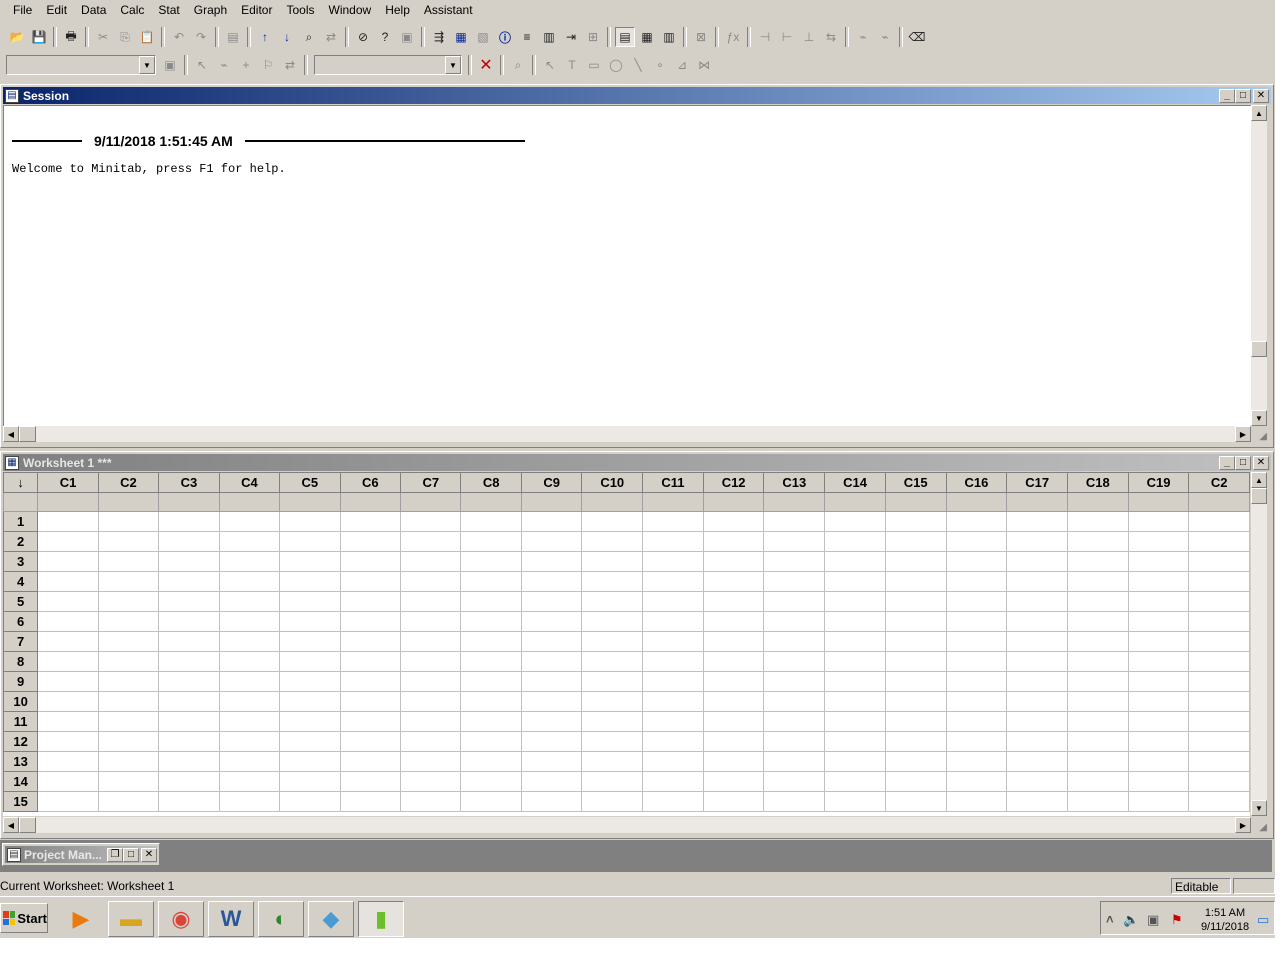 The image size is (1280, 960). What do you see at coordinates (1259, 418) in the screenshot?
I see `scroll-down-icon: ▼` at bounding box center [1259, 418].